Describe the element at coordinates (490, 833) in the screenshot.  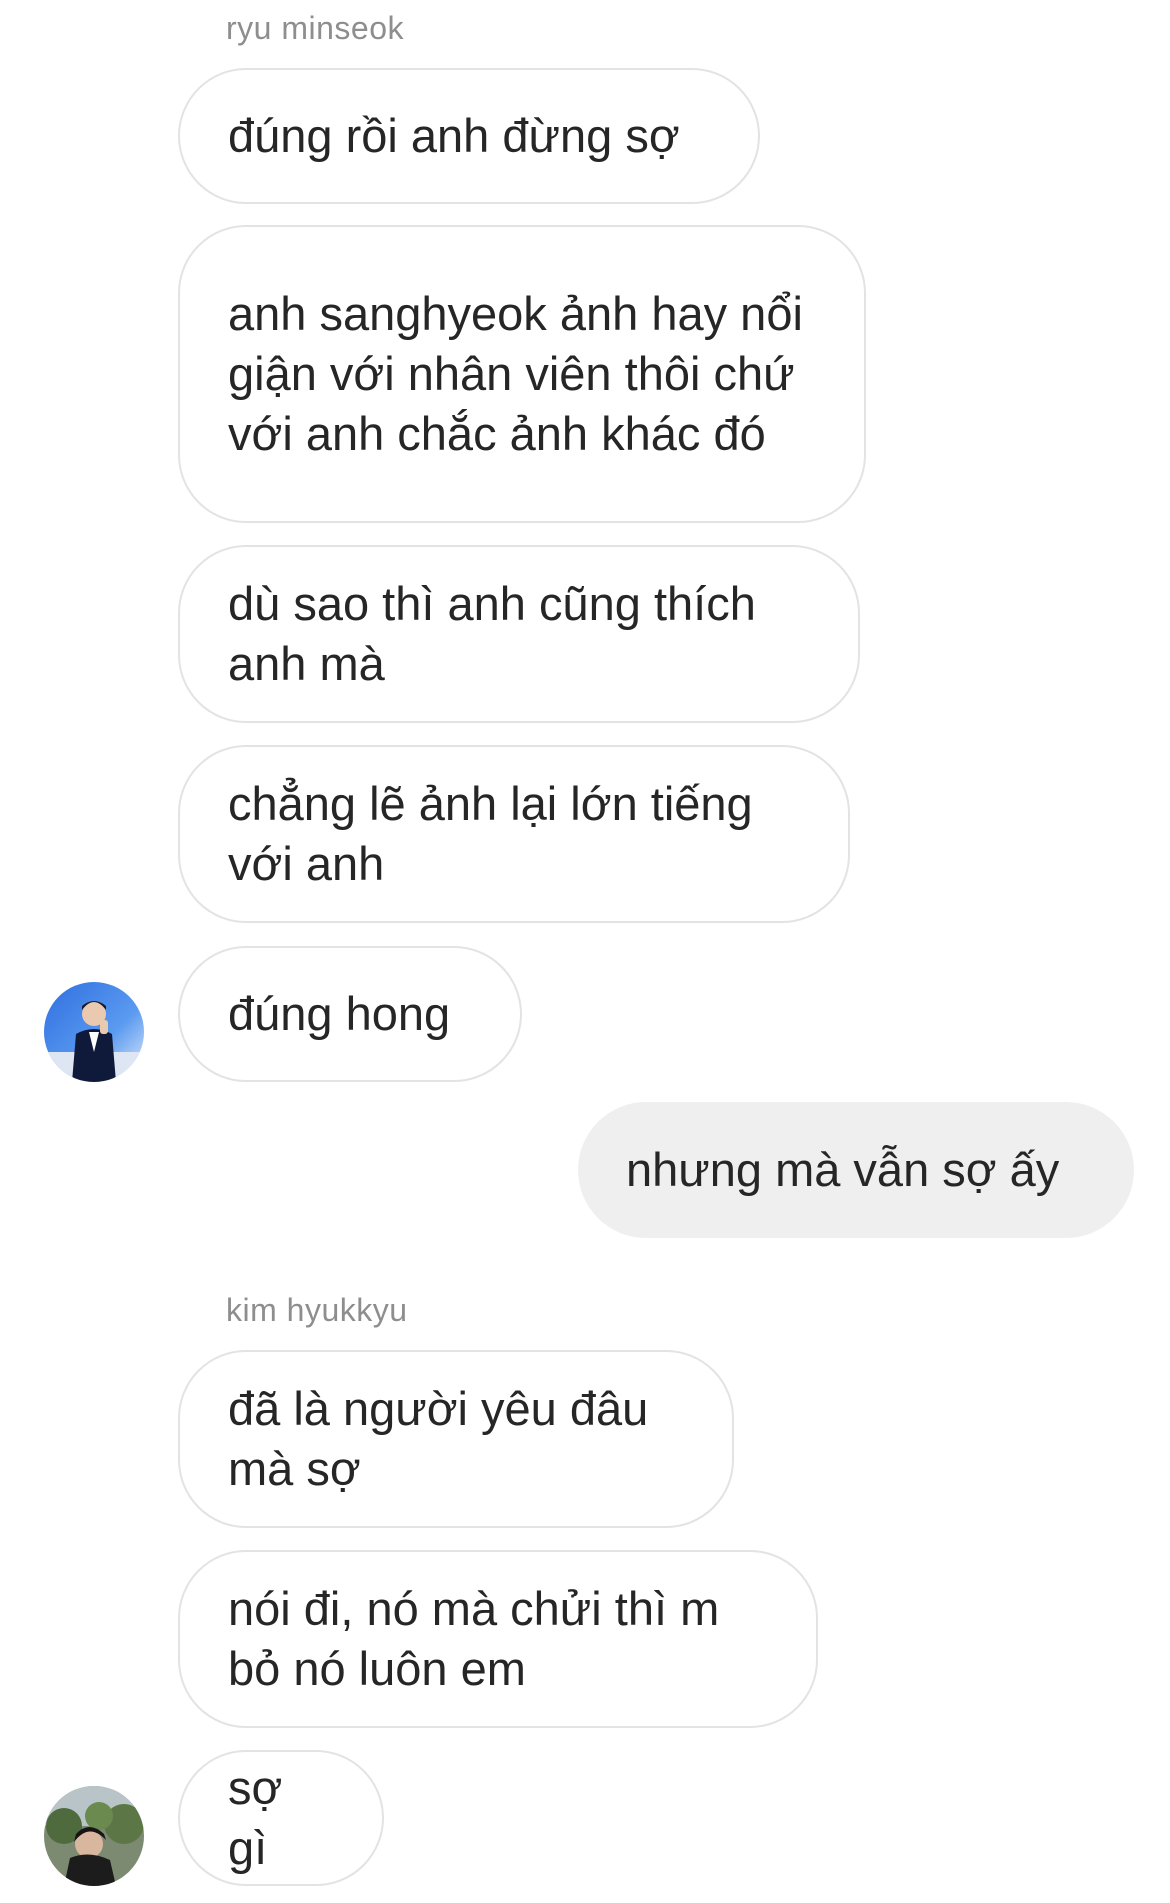
I see `message-text: chẳng lẽ ảnh lại lớn tiếng với anh` at that location.